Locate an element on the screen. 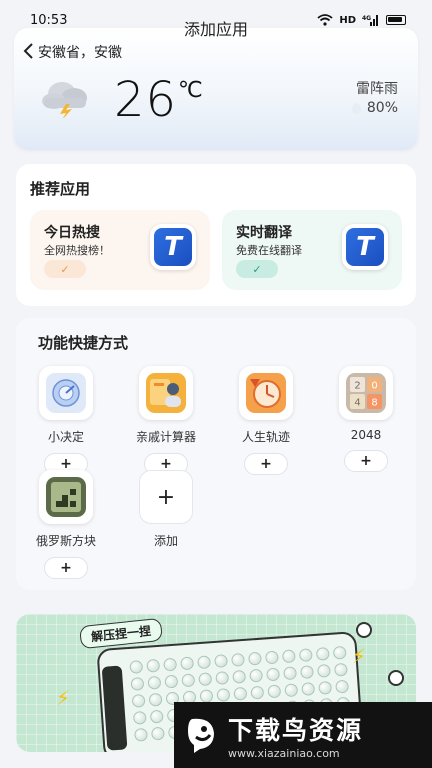 This screenshot has height=768, width=432. tile-text: 8 is located at coordinates (374, 403).